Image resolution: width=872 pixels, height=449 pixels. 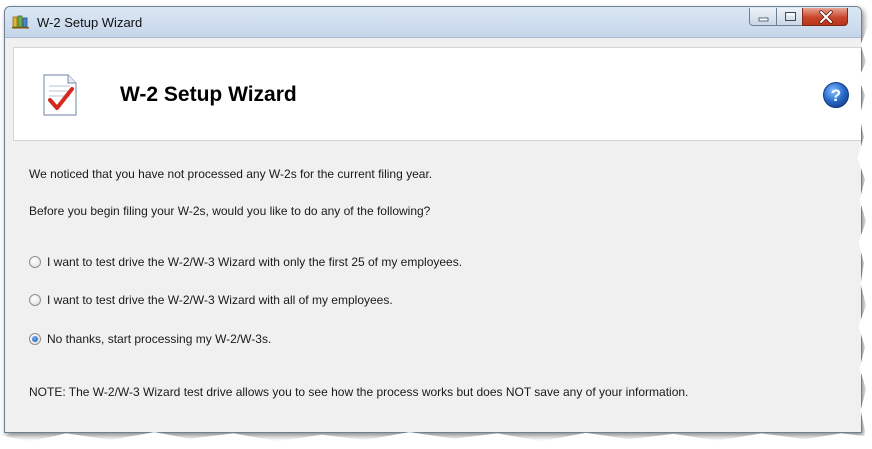 I want to click on minimize-icon, so click(x=764, y=17).